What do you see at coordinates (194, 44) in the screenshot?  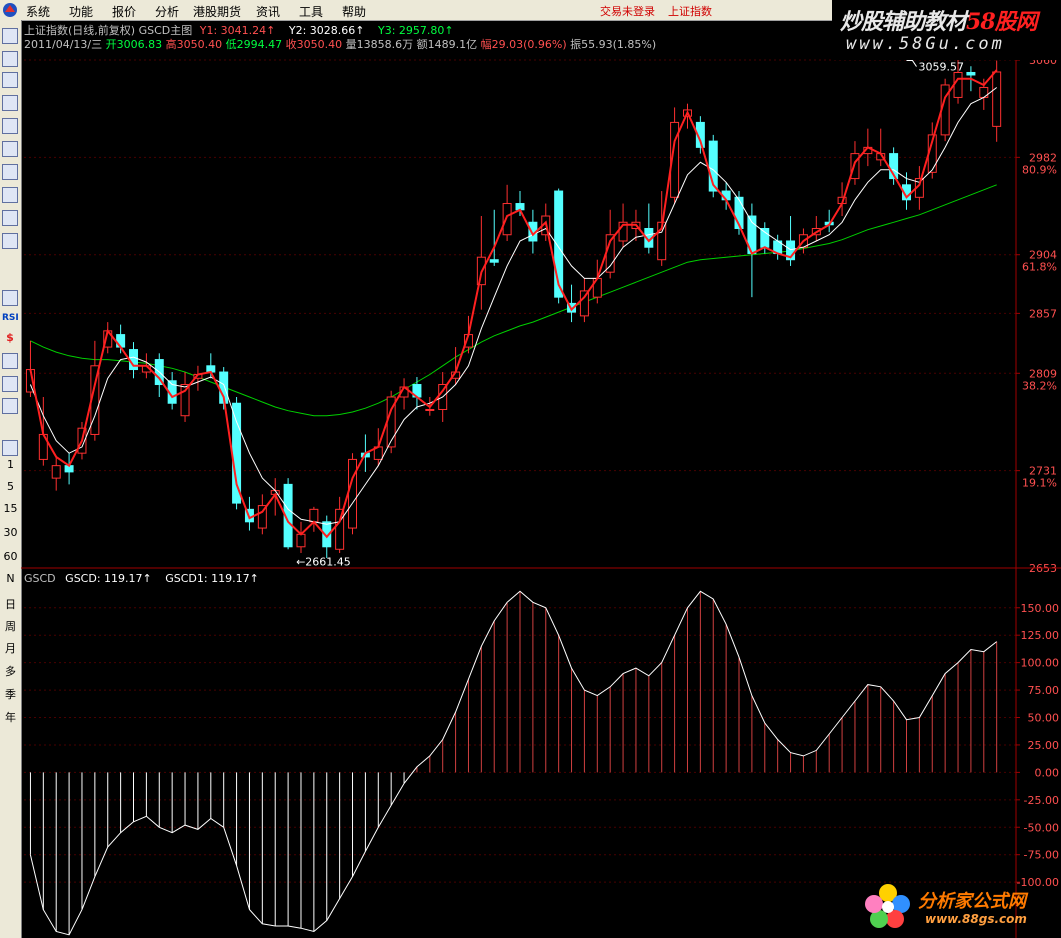 I see `bar-high: 高3050.40` at bounding box center [194, 44].